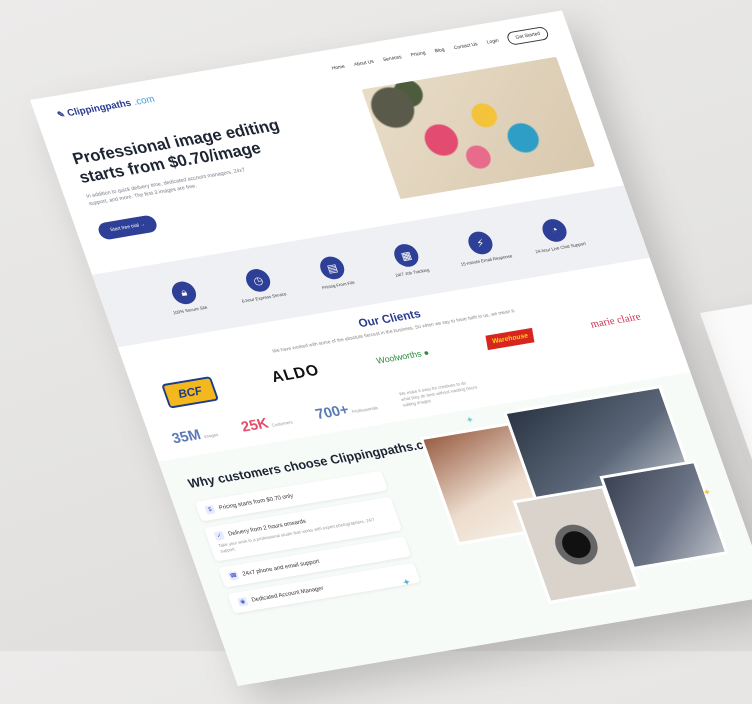 Image resolution: width=752 pixels, height=704 pixels. What do you see at coordinates (365, 409) in the screenshot?
I see `stat-label: Professionals` at bounding box center [365, 409].